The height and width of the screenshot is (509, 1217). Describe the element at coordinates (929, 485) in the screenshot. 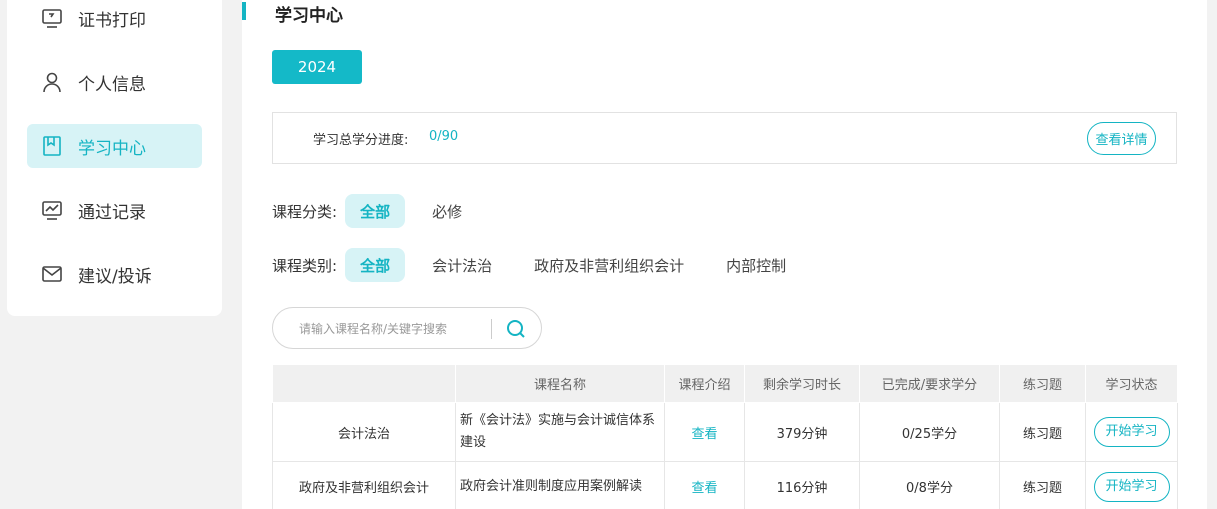

I see `credits-cell: 0/8学分` at that location.